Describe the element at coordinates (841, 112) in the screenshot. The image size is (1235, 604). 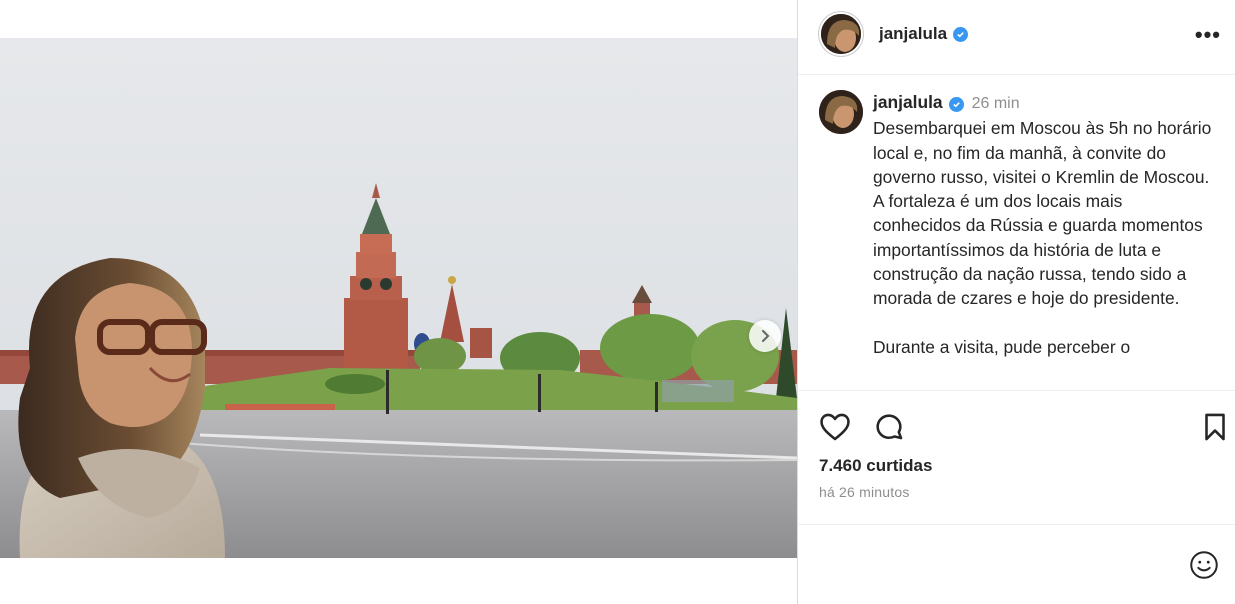
I see `caption-avatar` at that location.